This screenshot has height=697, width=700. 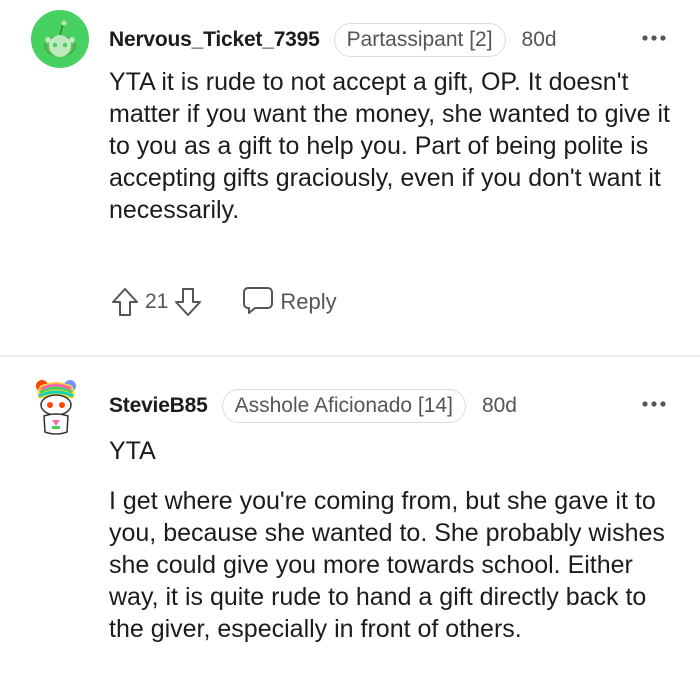 What do you see at coordinates (158, 406) in the screenshot?
I see `username: StevieB85` at bounding box center [158, 406].